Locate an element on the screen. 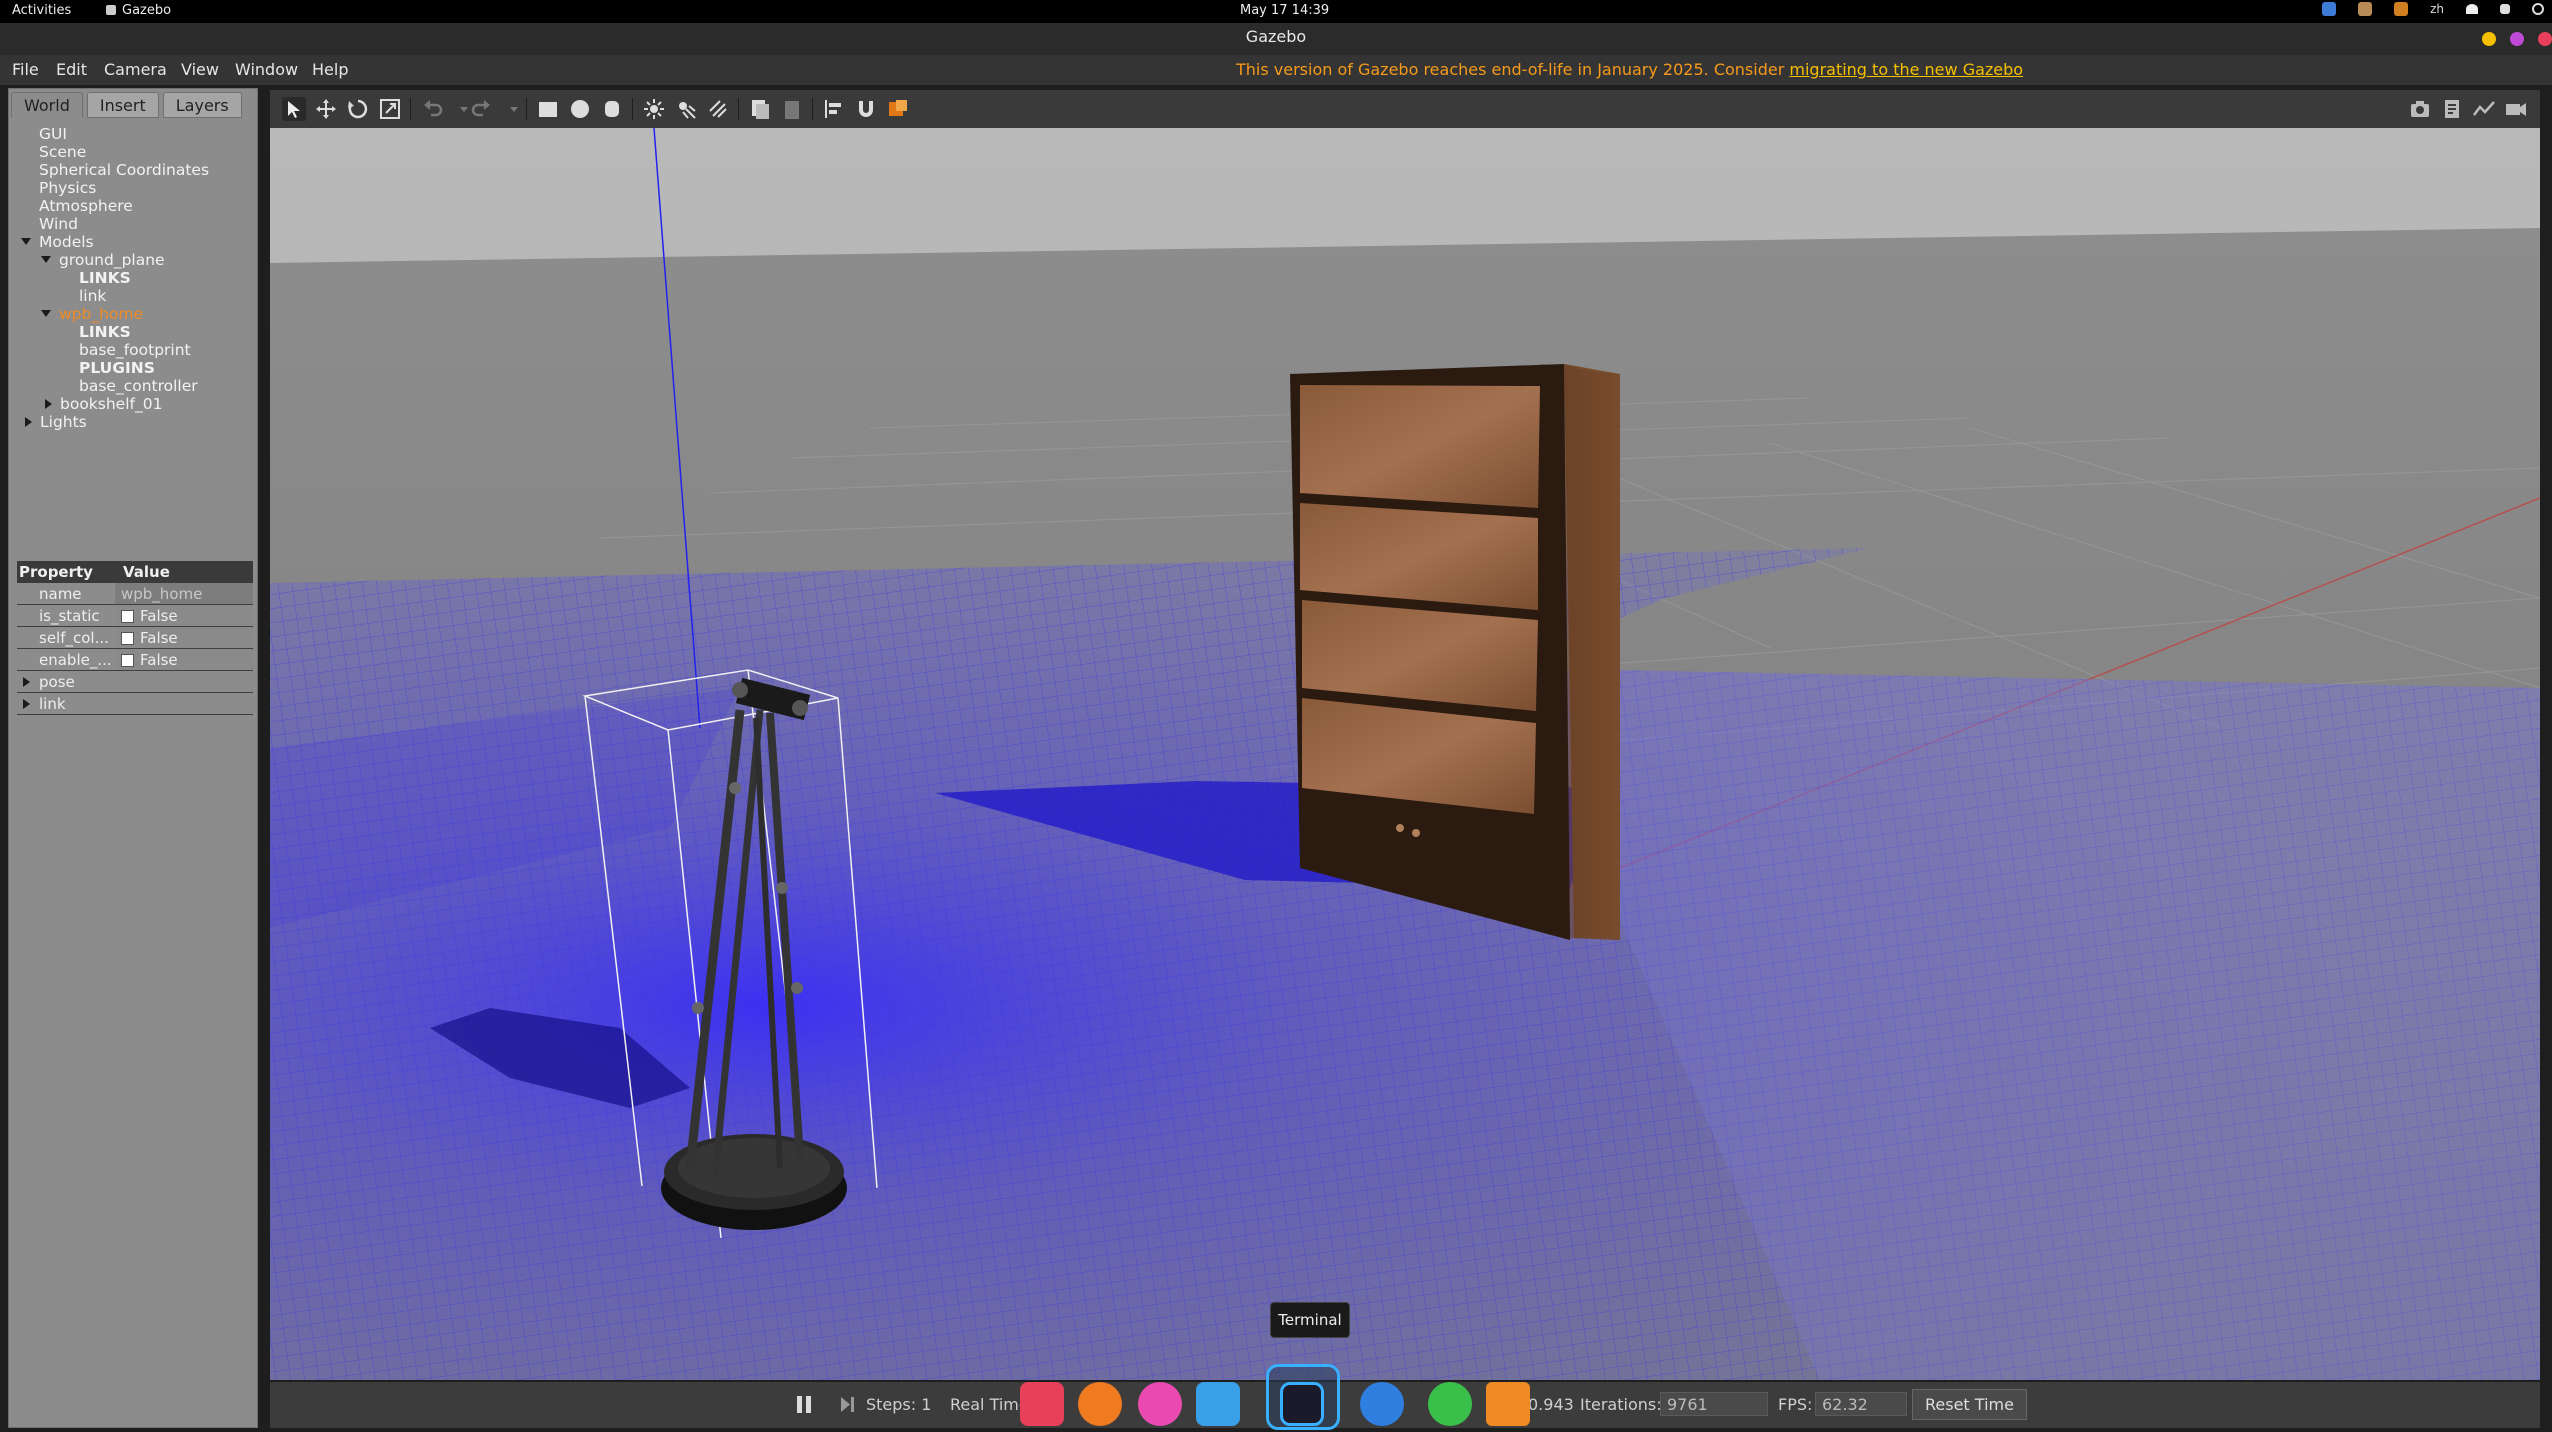 Image resolution: width=2552 pixels, height=1432 pixels. window-title: Gazebo is located at coordinates (1276, 36).